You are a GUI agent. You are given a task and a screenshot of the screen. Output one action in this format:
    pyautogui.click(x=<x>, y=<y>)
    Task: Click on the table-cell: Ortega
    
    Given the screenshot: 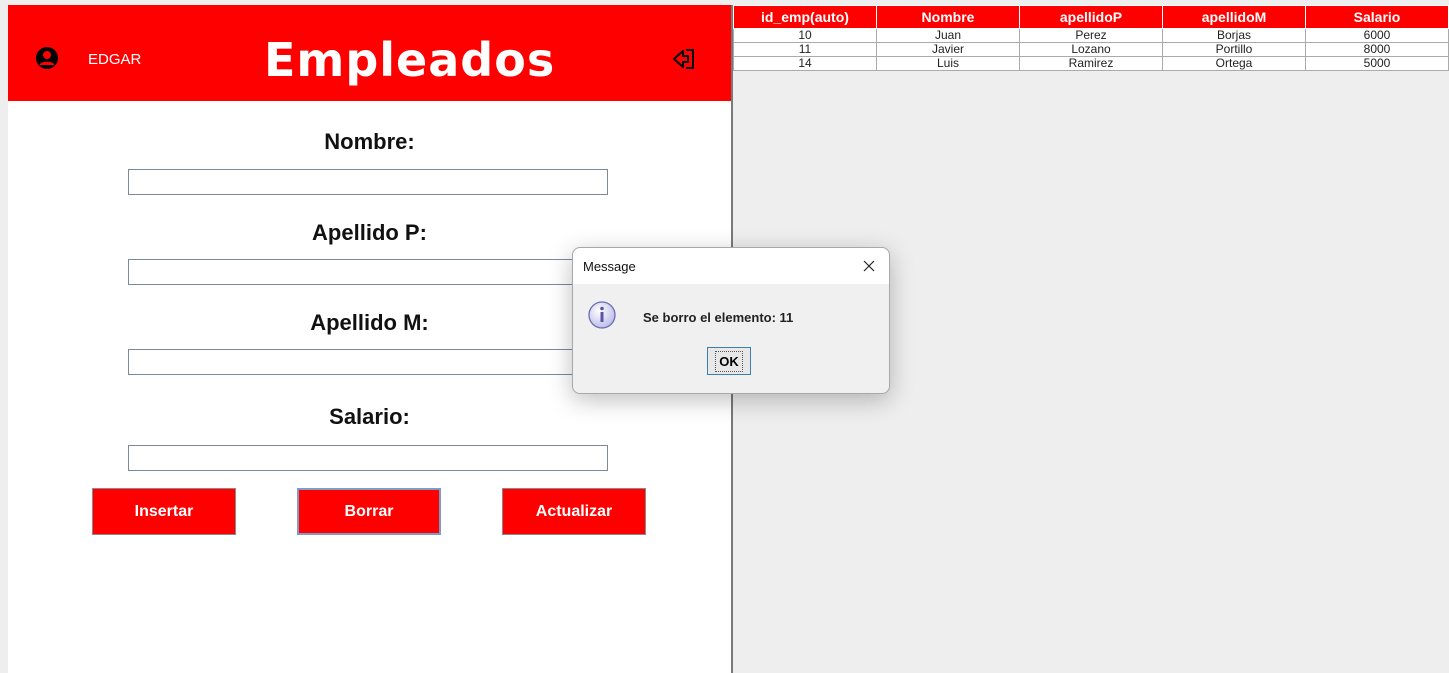 What is the action you would take?
    pyautogui.click(x=1234, y=63)
    